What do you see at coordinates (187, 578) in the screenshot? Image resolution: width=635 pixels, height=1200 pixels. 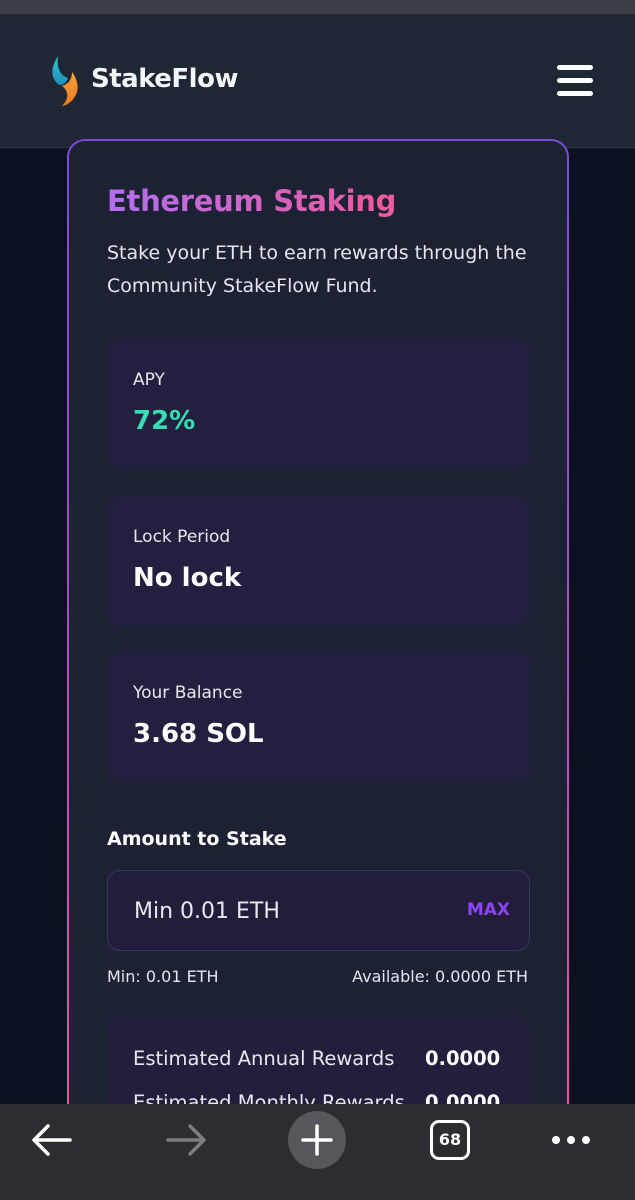 I see `lock-period-value: No lock` at bounding box center [187, 578].